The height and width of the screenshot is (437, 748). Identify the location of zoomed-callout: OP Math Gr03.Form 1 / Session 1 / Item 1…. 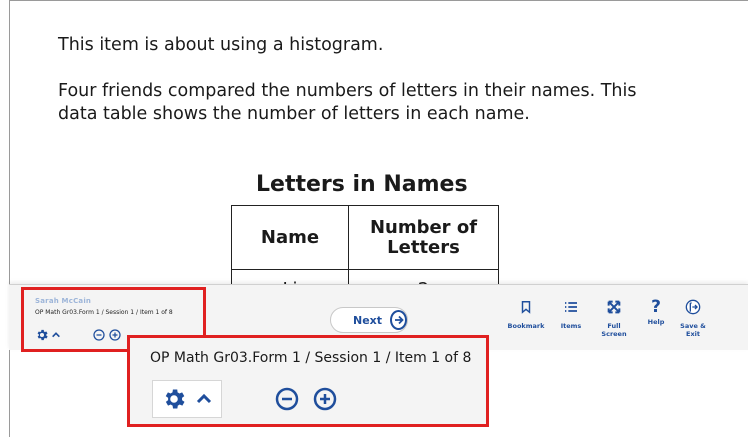
(308, 381).